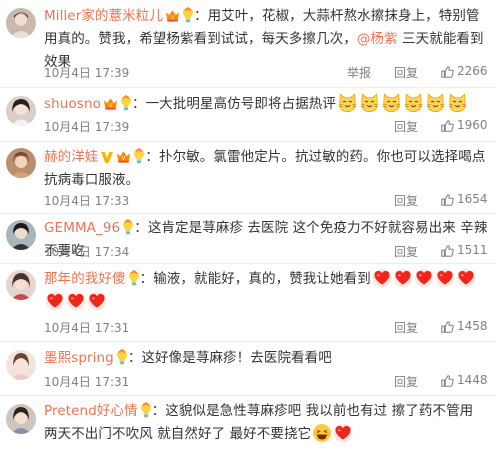 This screenshot has width=496, height=450. What do you see at coordinates (91, 411) in the screenshot?
I see `username-link: Pretend好心情` at bounding box center [91, 411].